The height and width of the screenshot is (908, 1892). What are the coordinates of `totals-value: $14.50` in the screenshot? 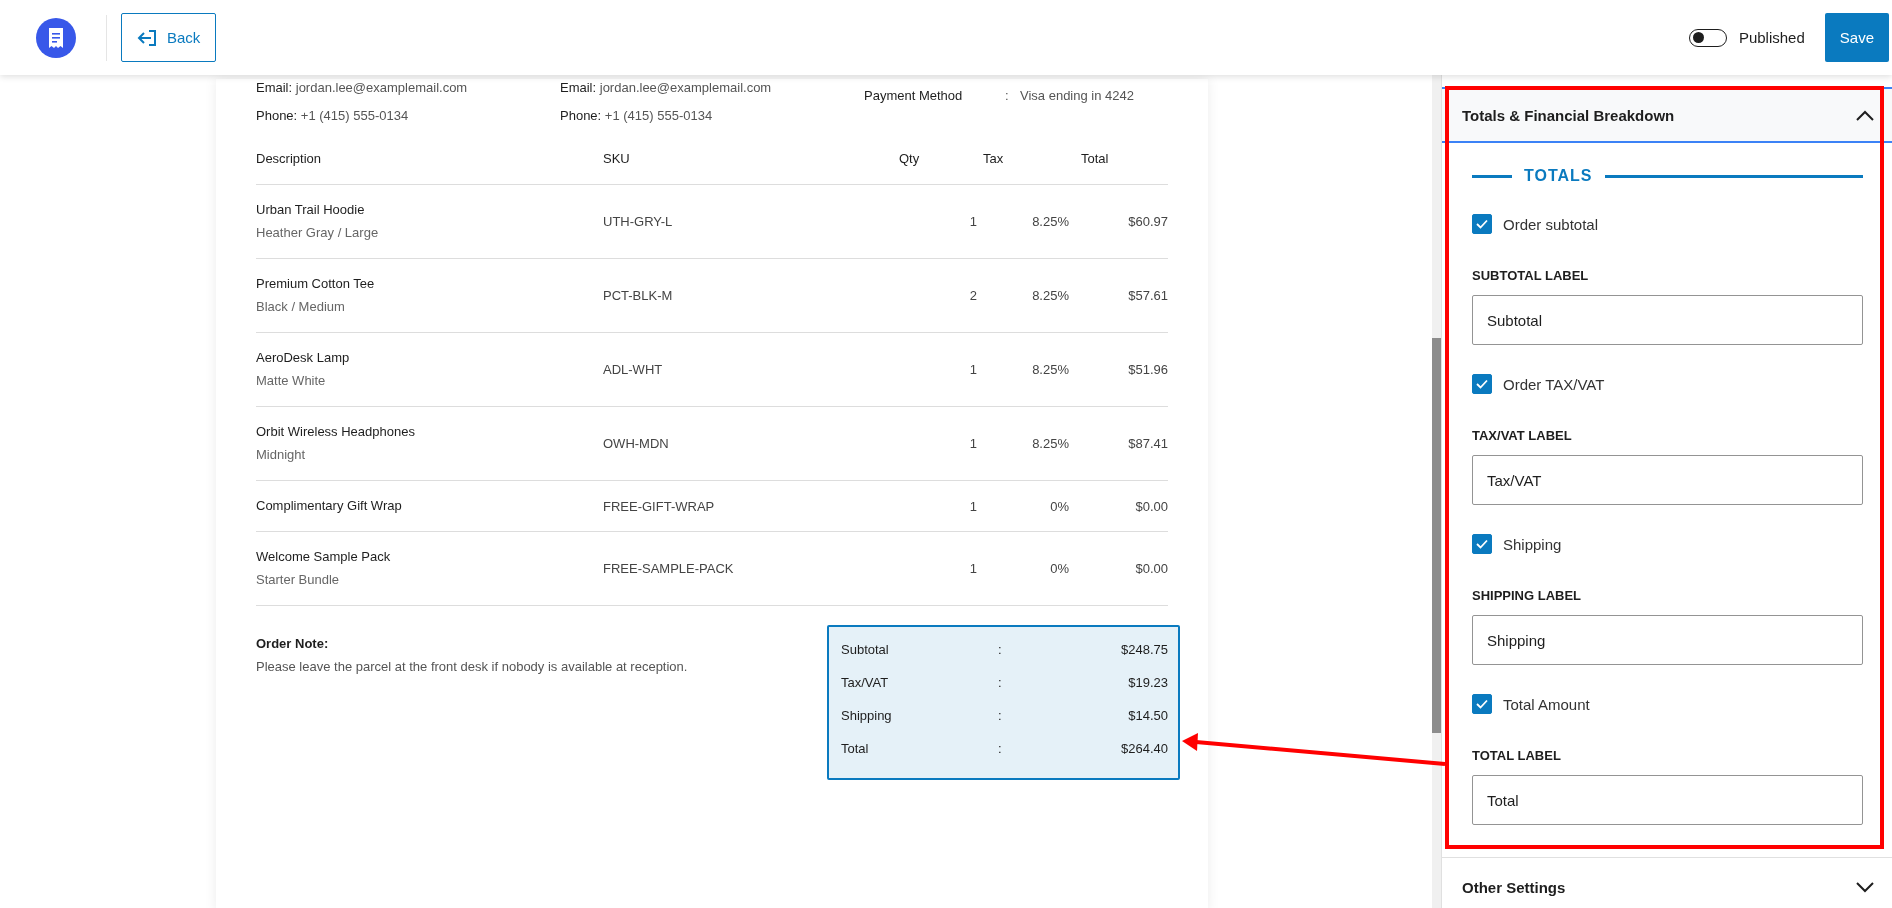 It's located at (1147, 716).